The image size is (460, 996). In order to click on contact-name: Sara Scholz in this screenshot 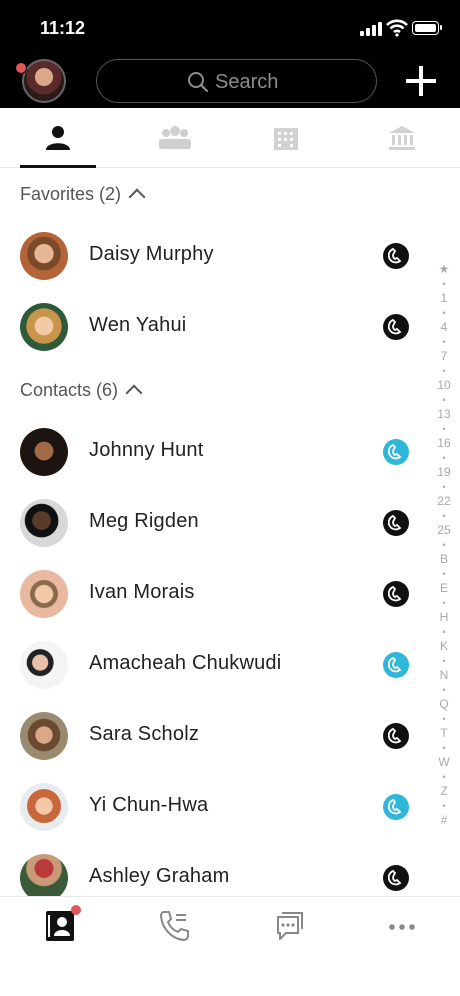, I will do `click(144, 734)`.